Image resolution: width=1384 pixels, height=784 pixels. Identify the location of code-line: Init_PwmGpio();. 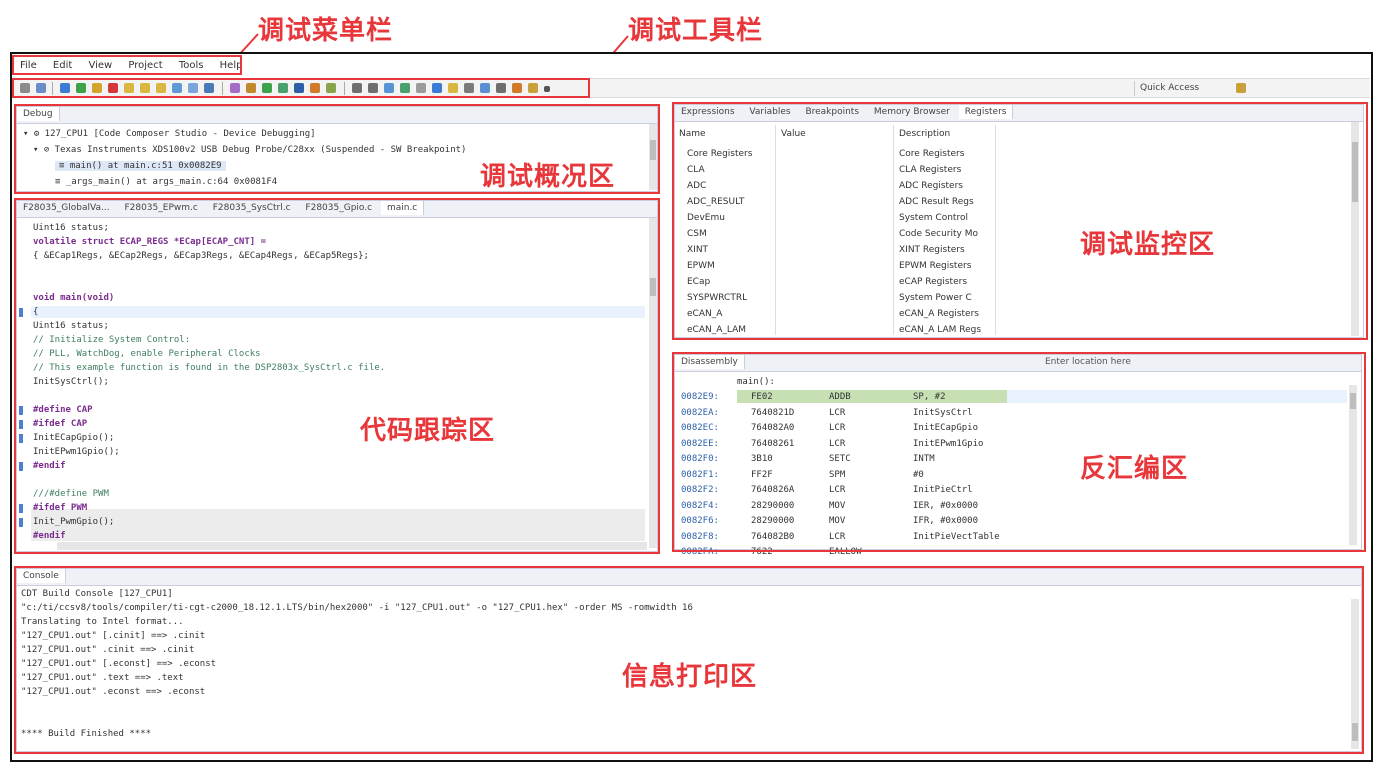
(73, 522).